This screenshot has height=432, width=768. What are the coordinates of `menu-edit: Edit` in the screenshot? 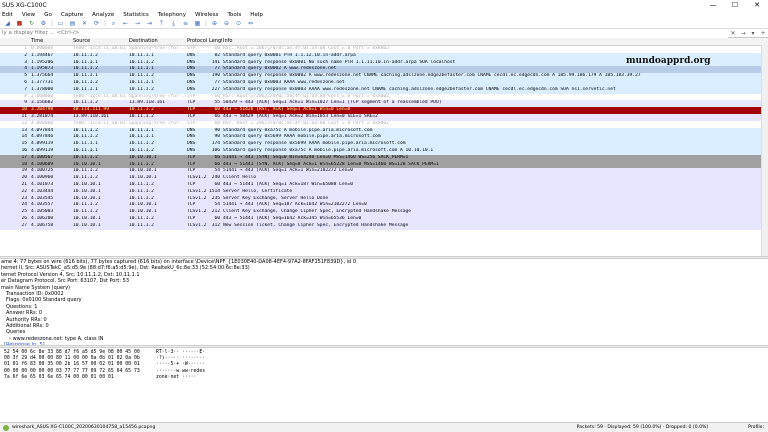 It's located at (7, 15).